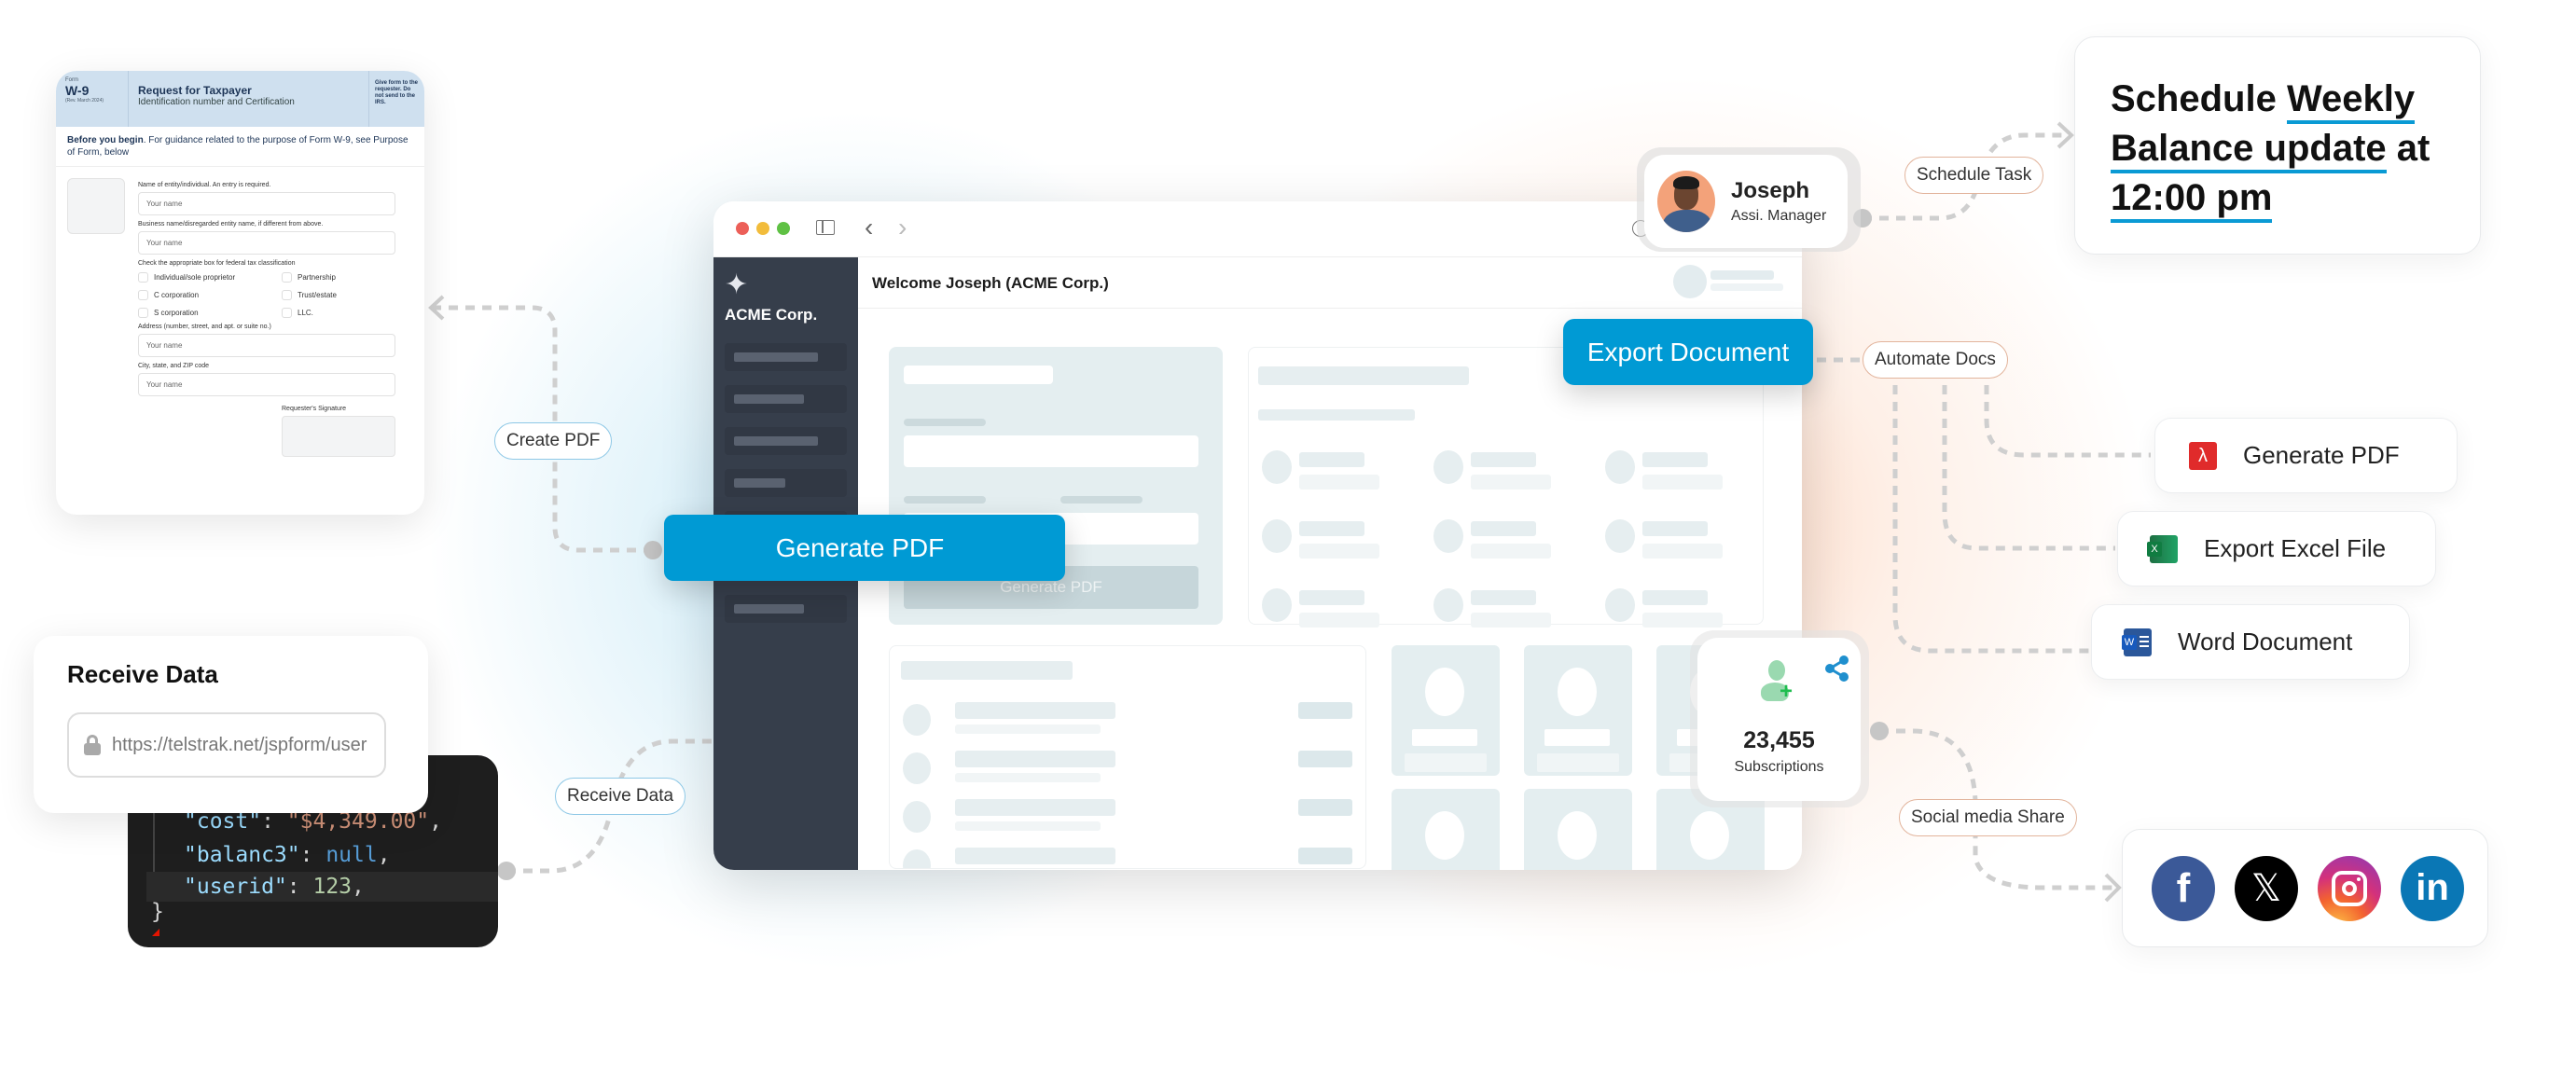 The width and height of the screenshot is (2576, 1076). Describe the element at coordinates (2162, 549) in the screenshot. I see `excel-icon: X` at that location.